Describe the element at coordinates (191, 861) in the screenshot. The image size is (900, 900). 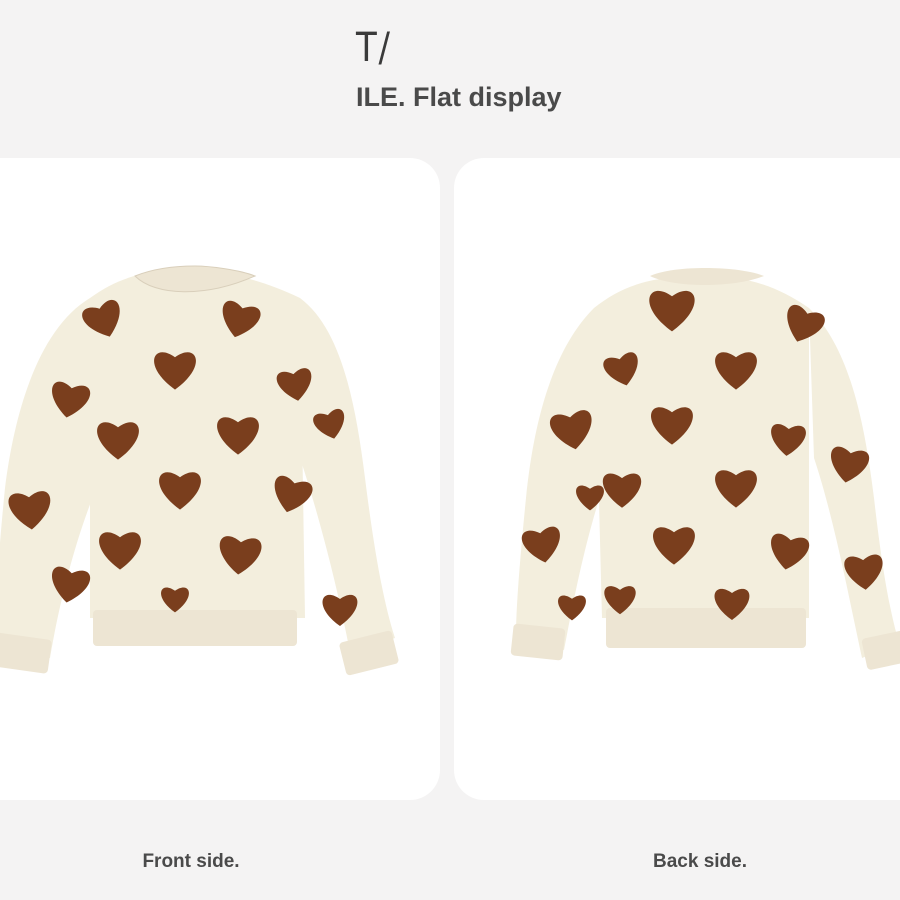
I see `front-caption: Front side.` at that location.